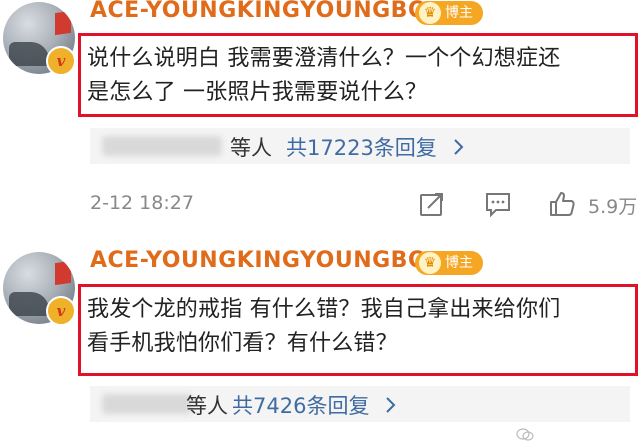 This screenshot has height=447, width=640. Describe the element at coordinates (365, 206) in the screenshot. I see `comment-footer: 2-12 18:27 5.9万` at that location.